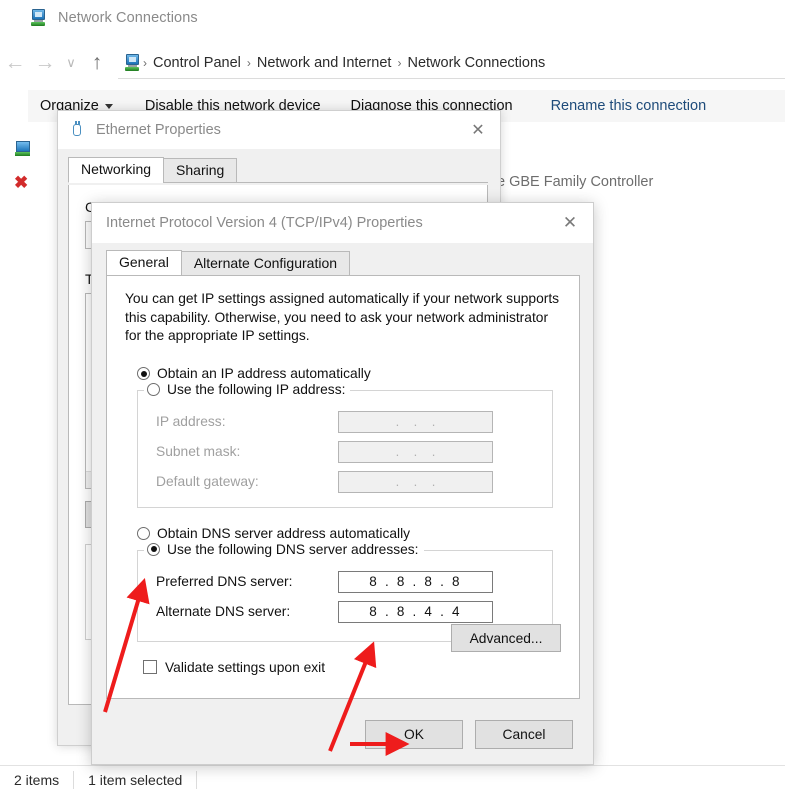  What do you see at coordinates (524, 734) in the screenshot?
I see `cancel-button: Cancel` at bounding box center [524, 734].